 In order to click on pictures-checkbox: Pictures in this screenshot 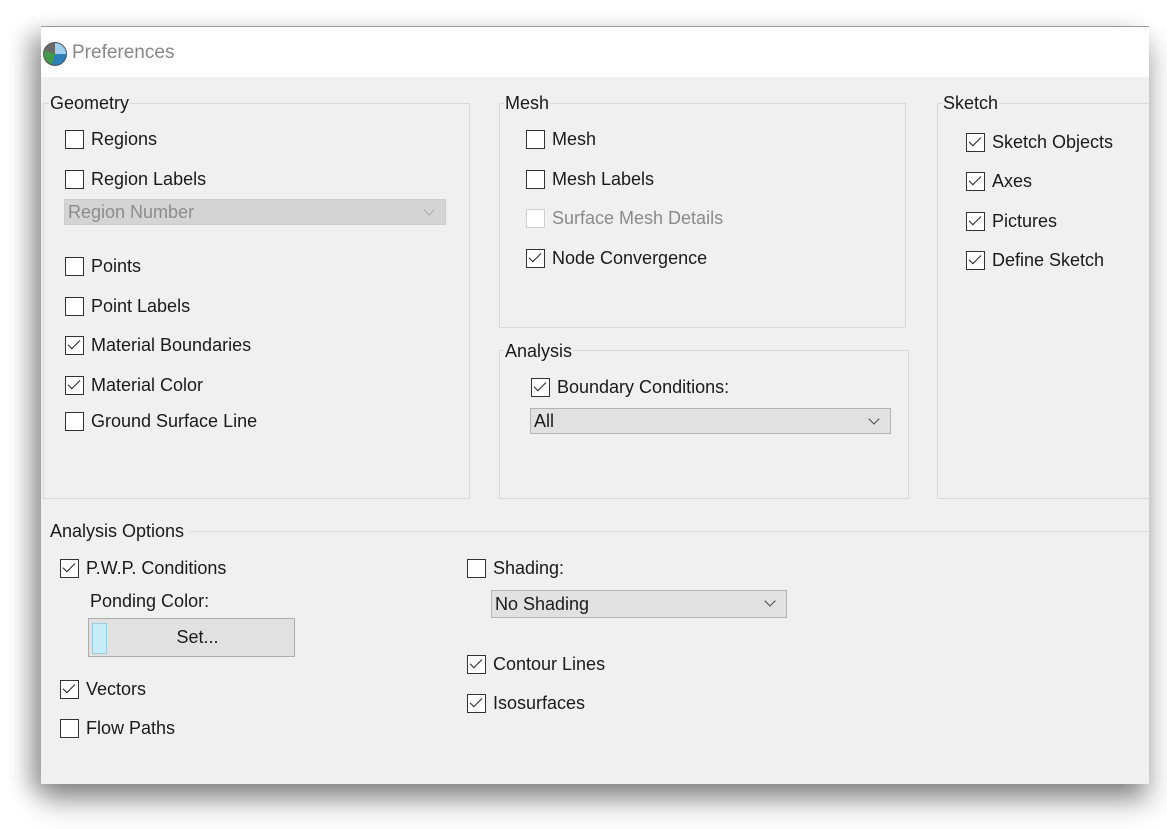, I will do `click(1011, 221)`.